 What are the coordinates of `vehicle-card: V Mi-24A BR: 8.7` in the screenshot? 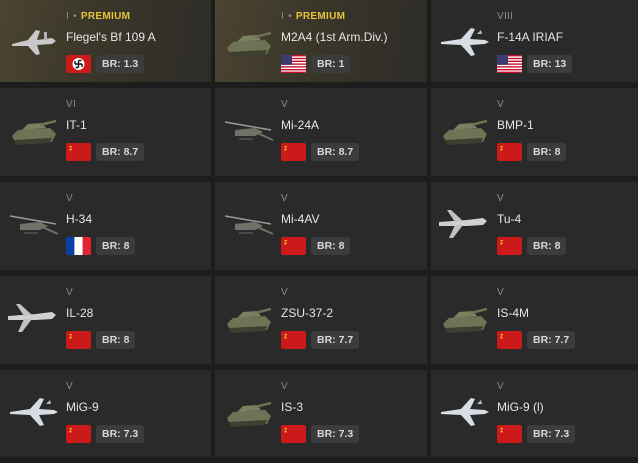 It's located at (321, 132).